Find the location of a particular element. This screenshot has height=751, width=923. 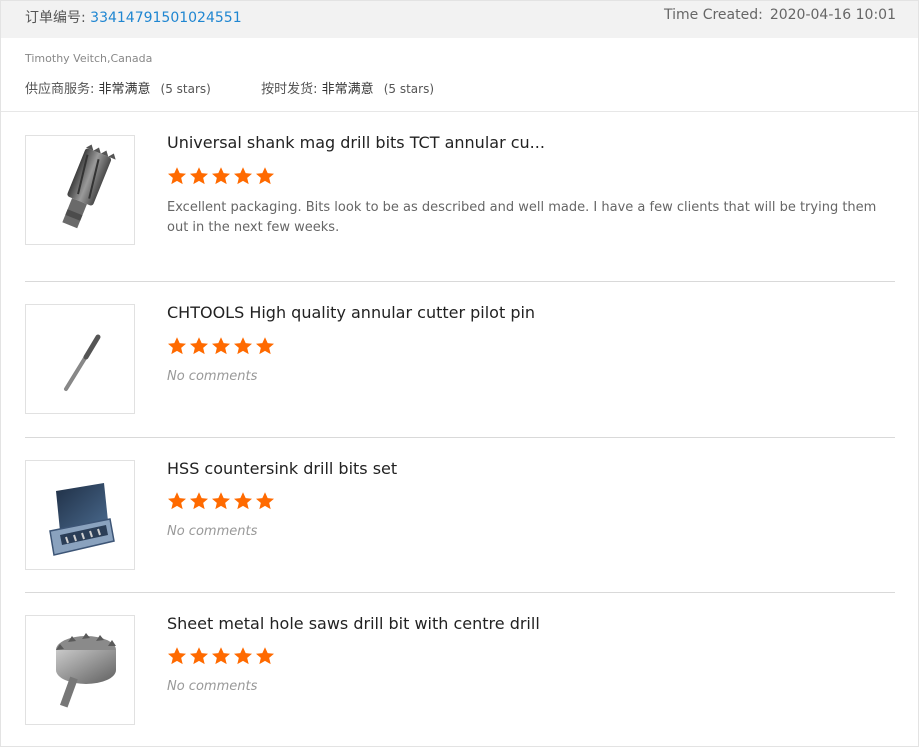

time-created-label: Time Created: is located at coordinates (713, 15).